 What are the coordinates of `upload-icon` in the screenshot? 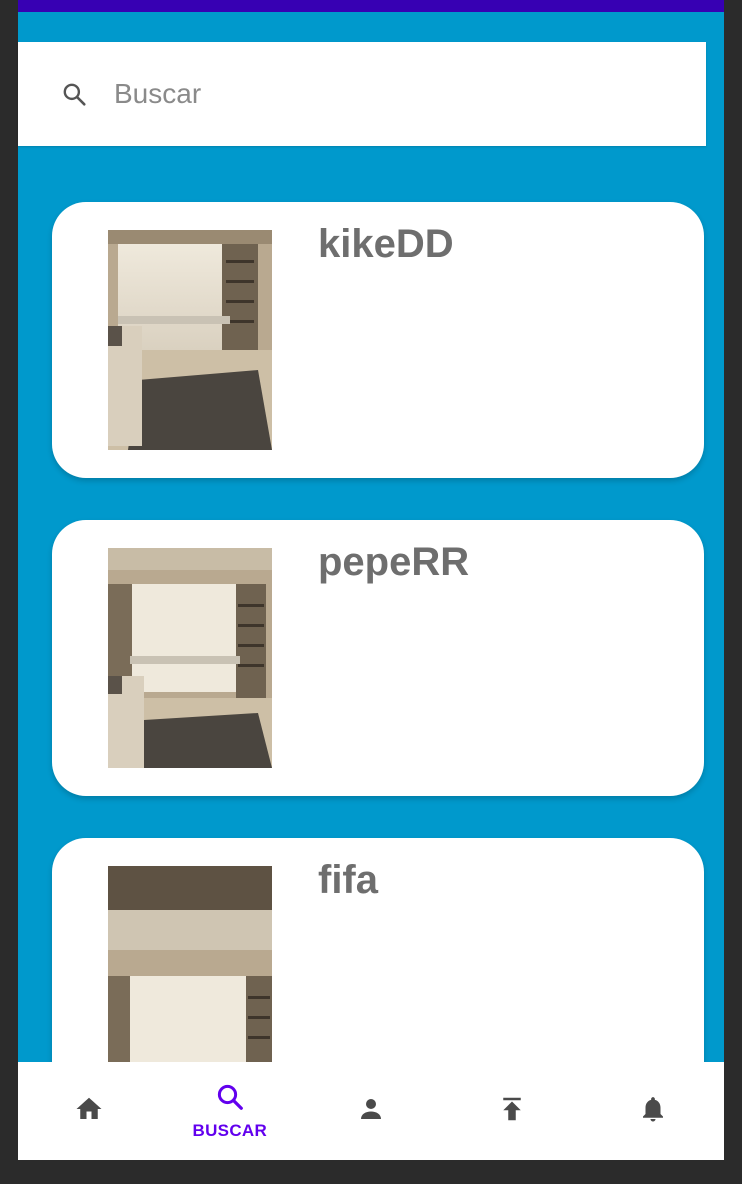 It's located at (512, 1111).